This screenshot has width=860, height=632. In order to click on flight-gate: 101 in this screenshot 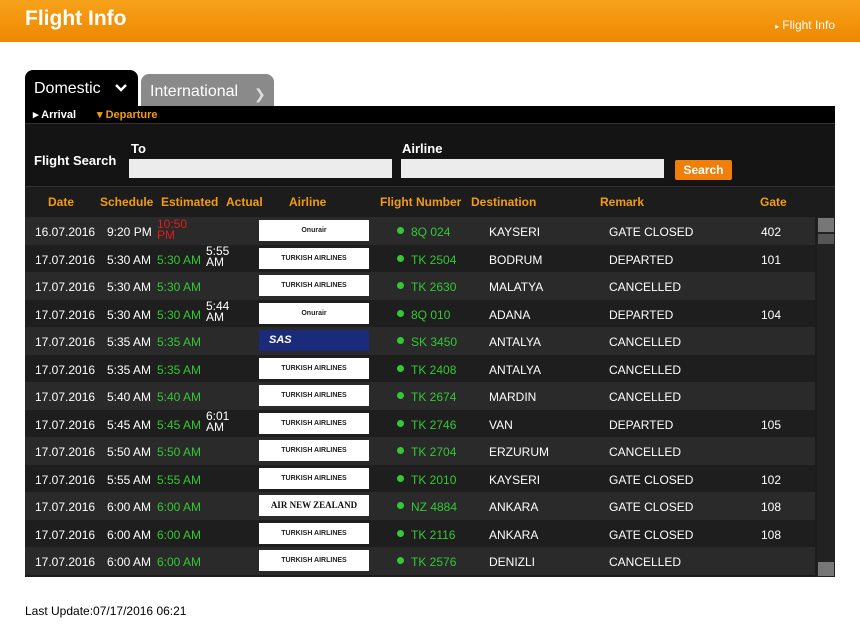, I will do `click(771, 259)`.